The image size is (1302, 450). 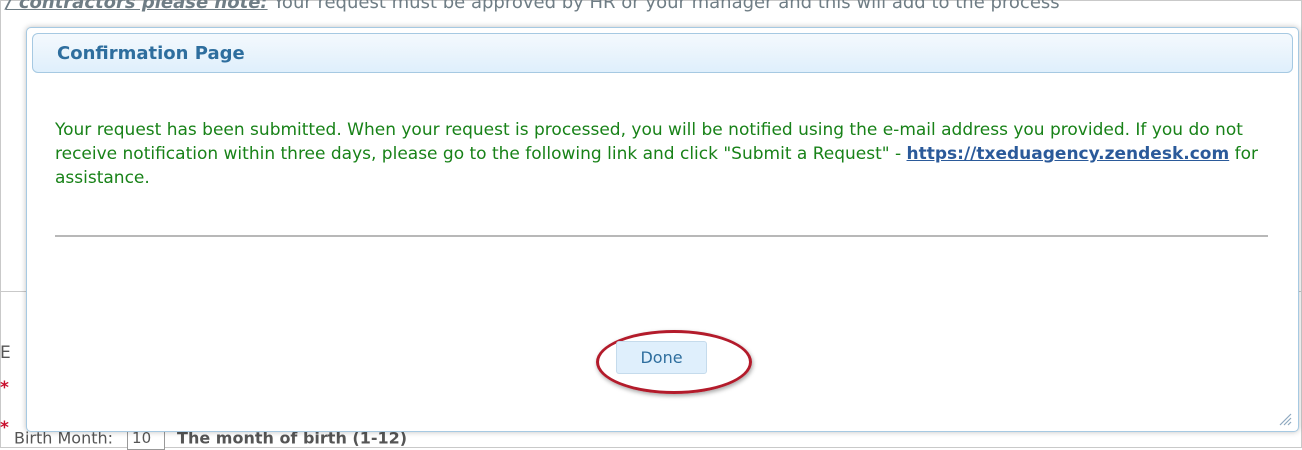 What do you see at coordinates (661, 236) in the screenshot?
I see `dialog-divider` at bounding box center [661, 236].